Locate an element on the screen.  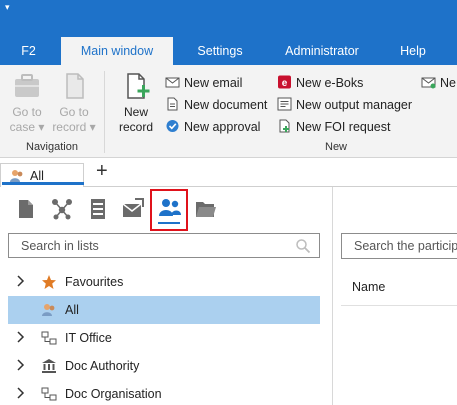
new-group-label: New is located at coordinates (336, 147).